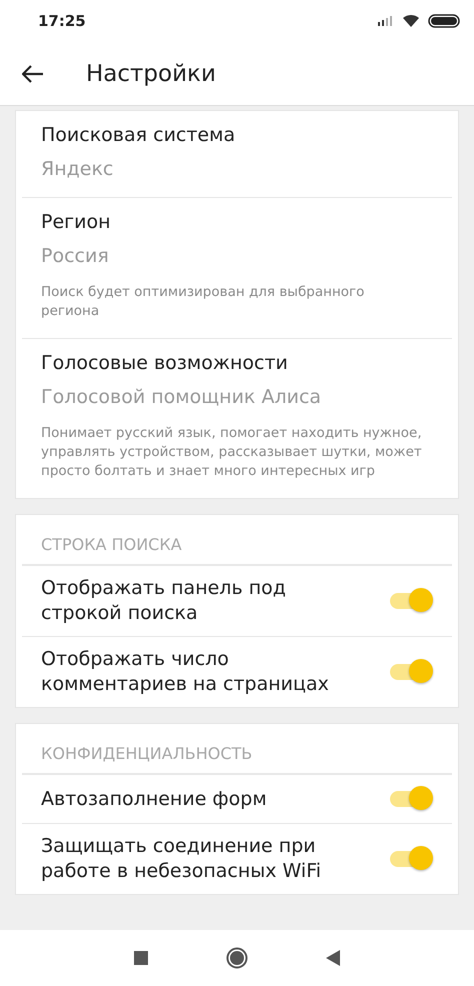 The image size is (474, 986). Describe the element at coordinates (237, 958) in the screenshot. I see `home-icon` at that location.